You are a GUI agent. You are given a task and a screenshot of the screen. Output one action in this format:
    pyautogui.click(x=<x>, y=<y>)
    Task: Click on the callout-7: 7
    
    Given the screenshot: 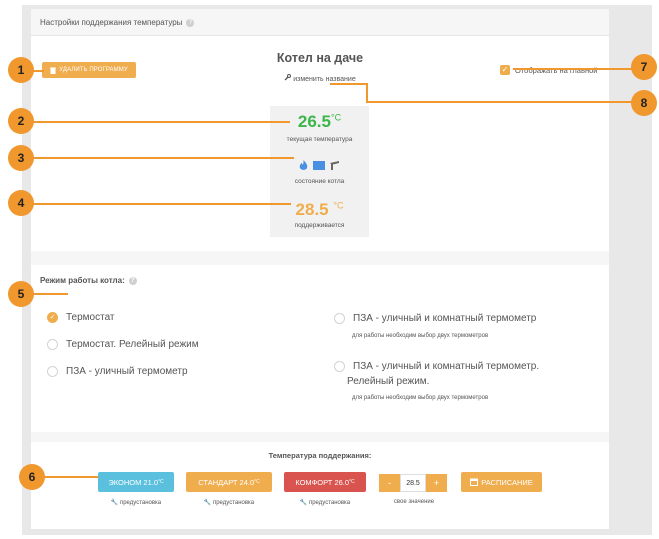 What is the action you would take?
    pyautogui.click(x=644, y=67)
    